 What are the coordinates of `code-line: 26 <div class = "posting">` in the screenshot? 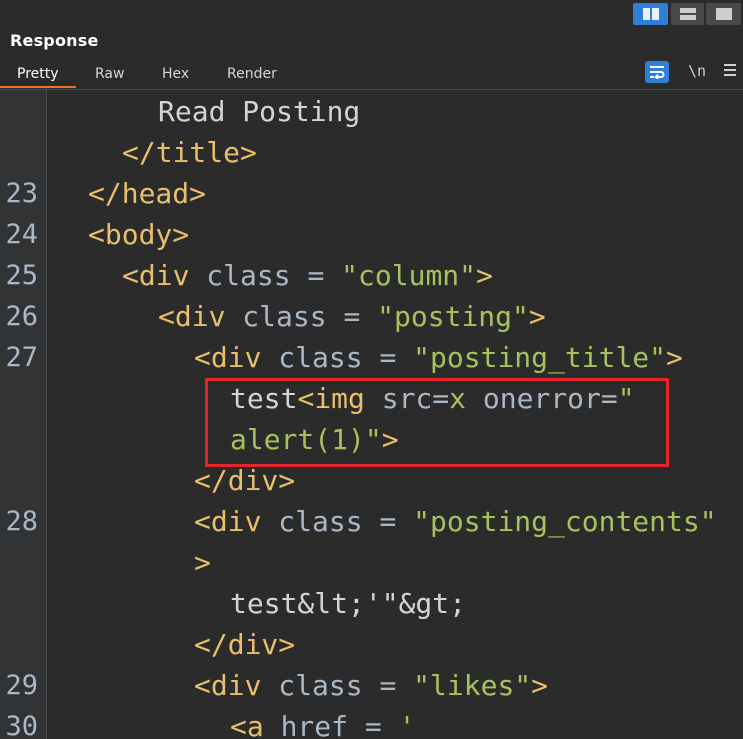 It's located at (371, 316).